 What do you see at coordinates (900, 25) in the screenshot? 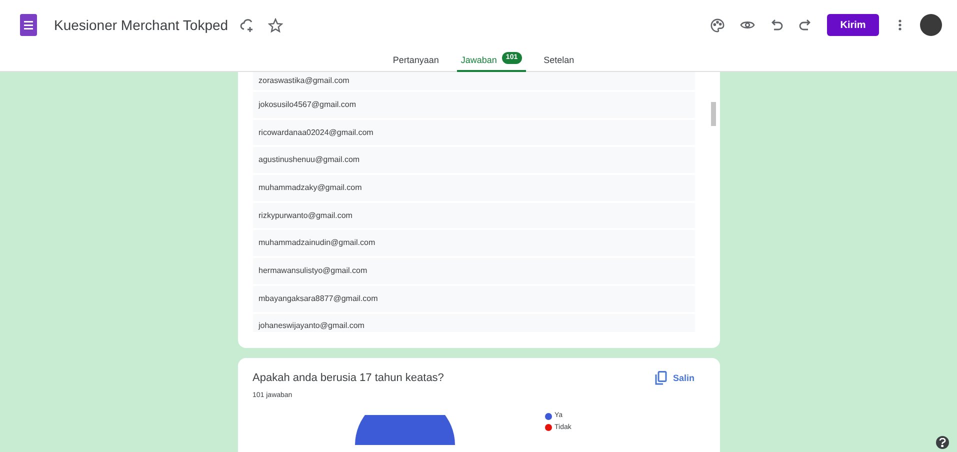
I see `more-vert-icon` at bounding box center [900, 25].